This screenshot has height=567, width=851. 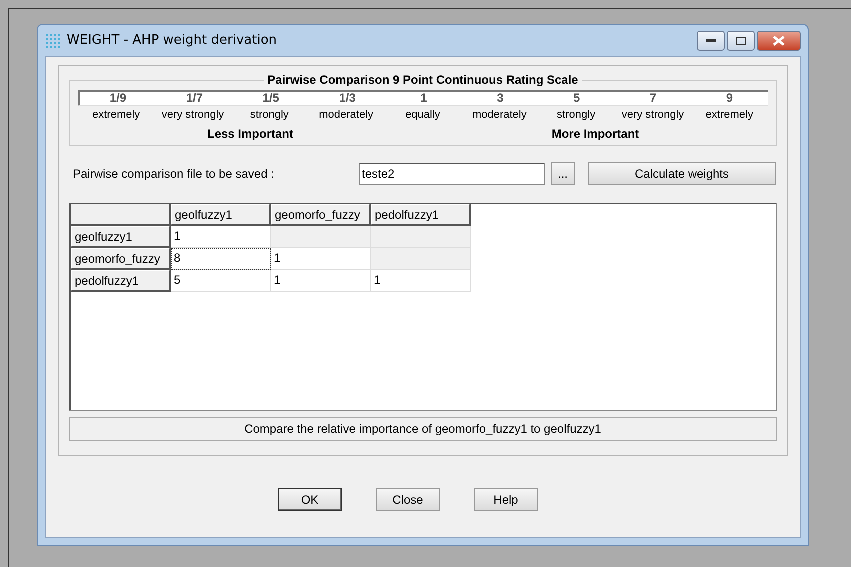 What do you see at coordinates (121, 281) in the screenshot?
I see `row-header: pedolfuzzy1` at bounding box center [121, 281].